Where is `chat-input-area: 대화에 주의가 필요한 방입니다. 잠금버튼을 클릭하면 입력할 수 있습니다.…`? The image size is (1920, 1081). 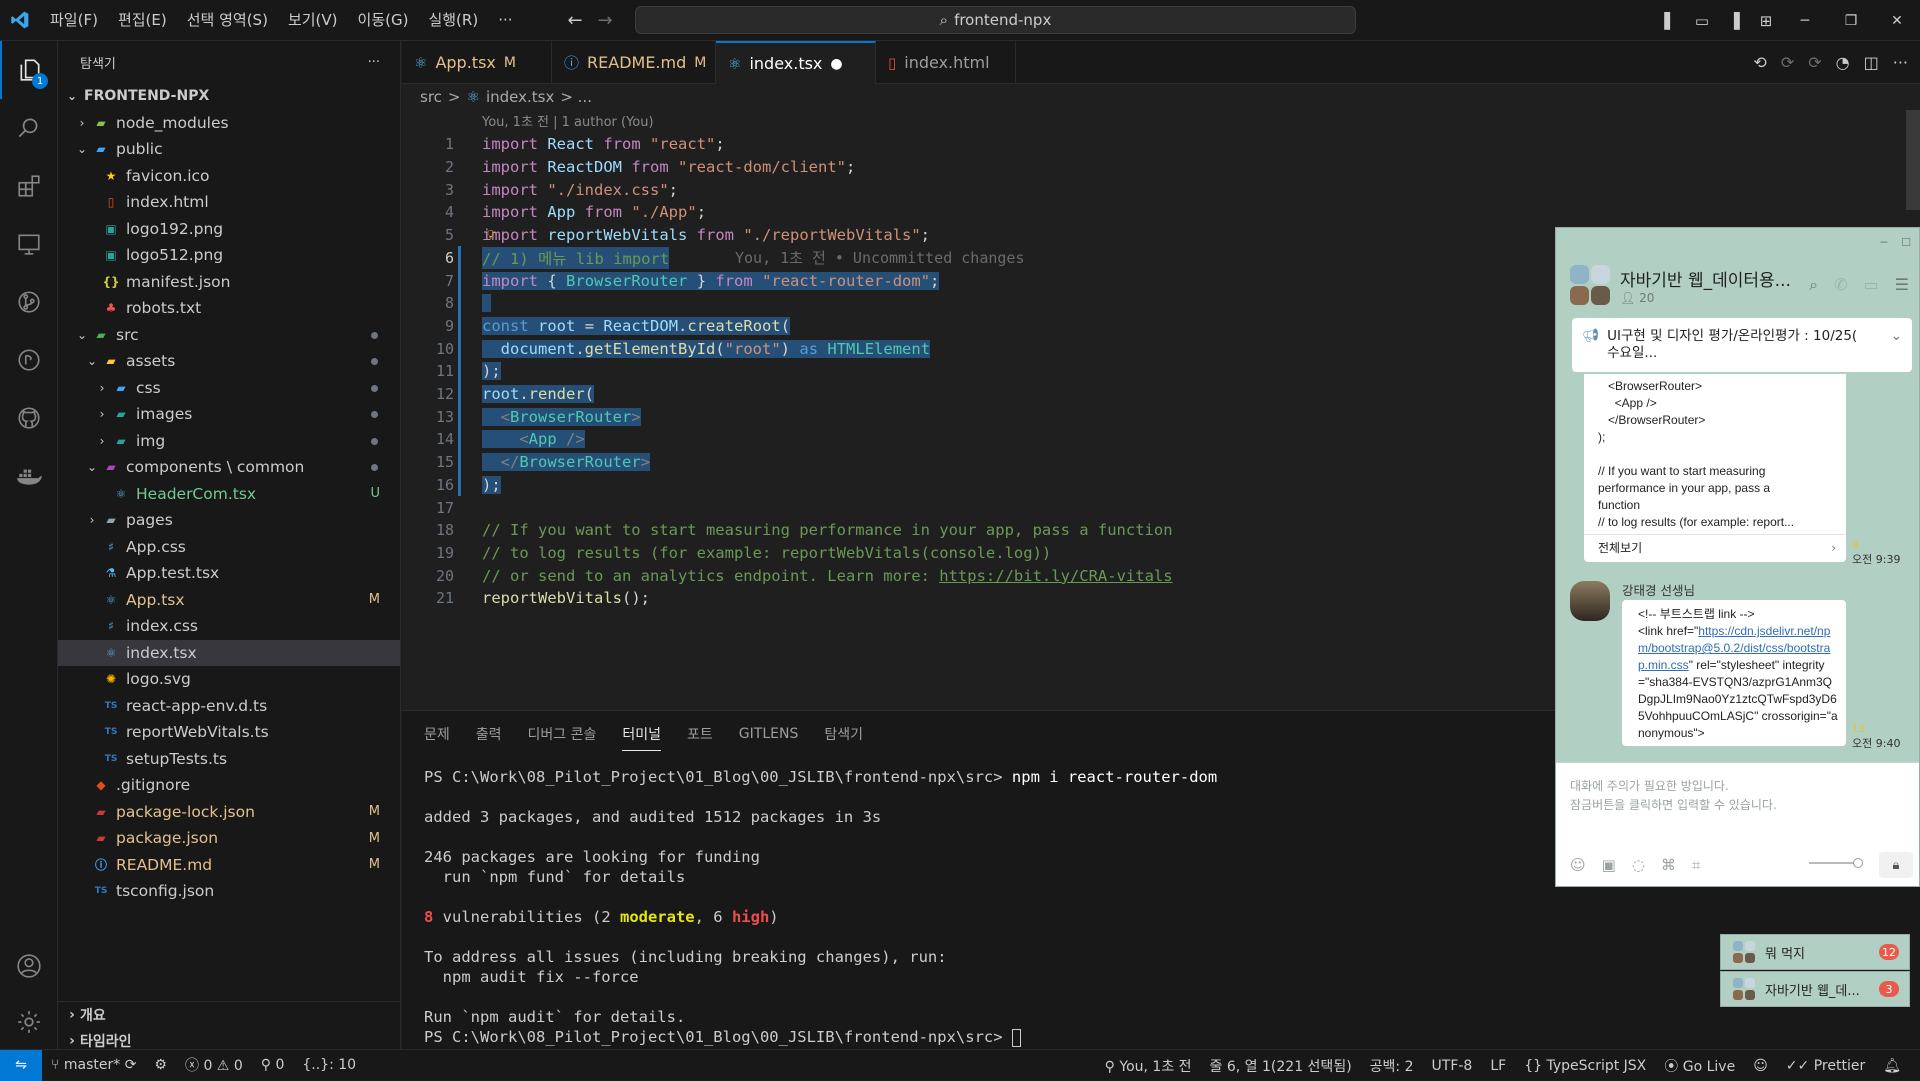
chat-input-area: 대화에 주의가 필요한 방입니다. 잠금버튼을 클릭하면 입력할 수 있습니다.… is located at coordinates (1737, 824).